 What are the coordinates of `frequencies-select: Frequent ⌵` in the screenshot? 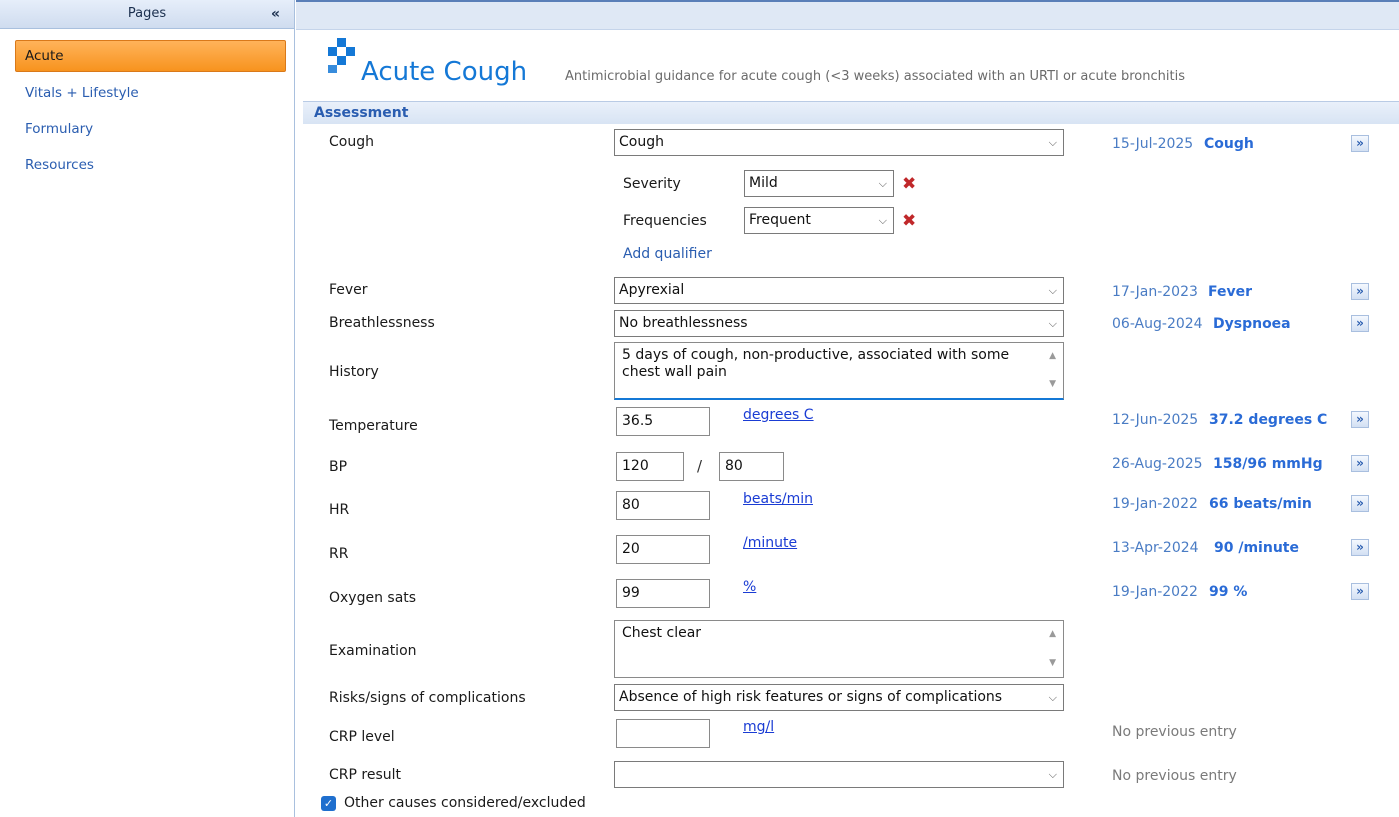 It's located at (819, 220).